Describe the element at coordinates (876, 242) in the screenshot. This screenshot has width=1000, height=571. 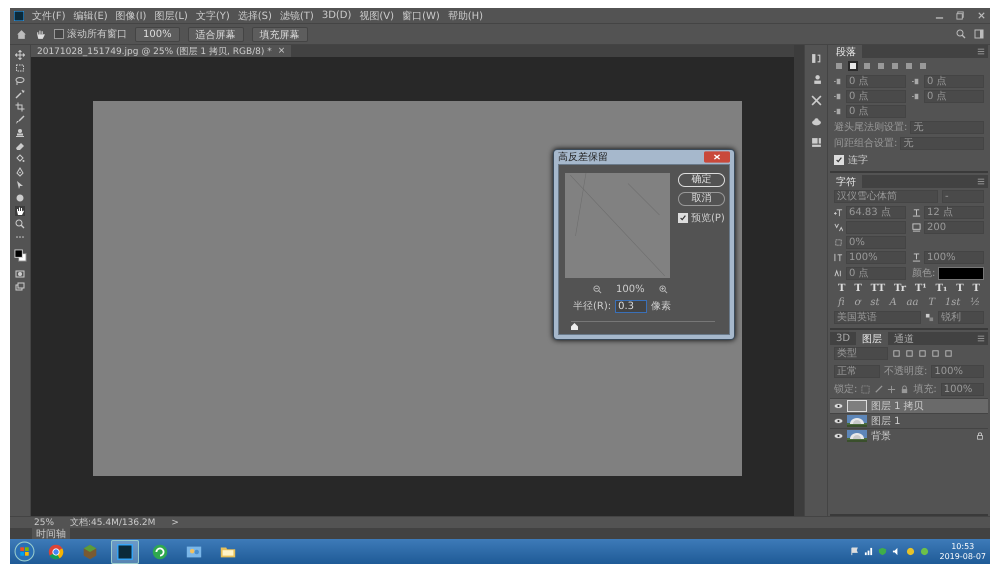
I see `tsume-dropdown: 0%` at that location.